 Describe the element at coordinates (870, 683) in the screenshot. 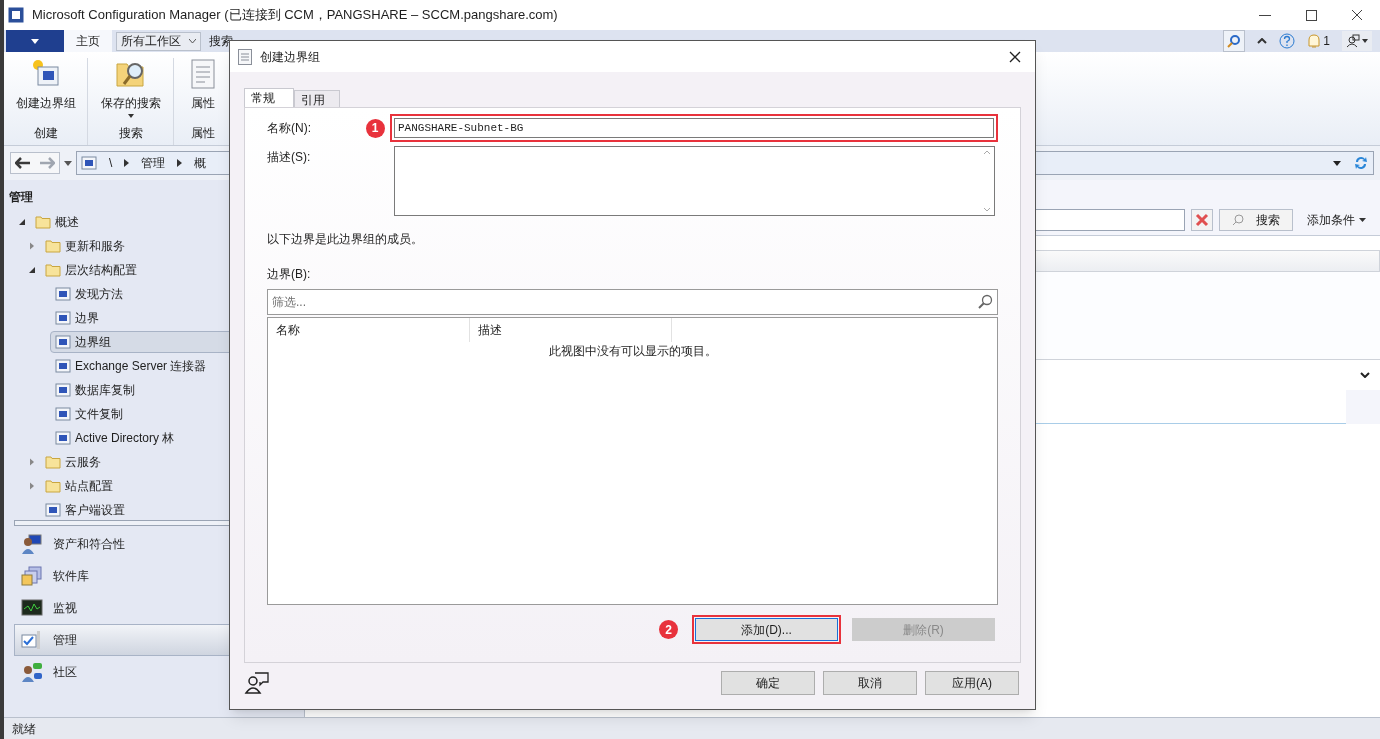

I see `dialog-button: 取消` at that location.